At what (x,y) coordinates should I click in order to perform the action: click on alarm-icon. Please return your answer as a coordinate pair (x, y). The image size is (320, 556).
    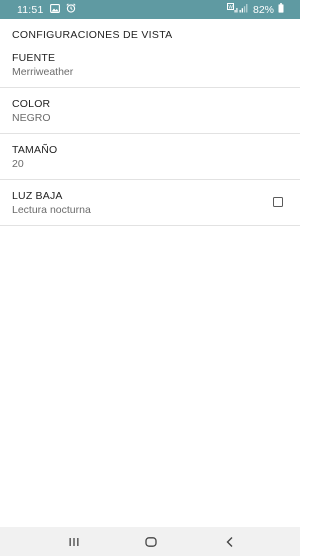
    Looking at the image, I should click on (70, 9).